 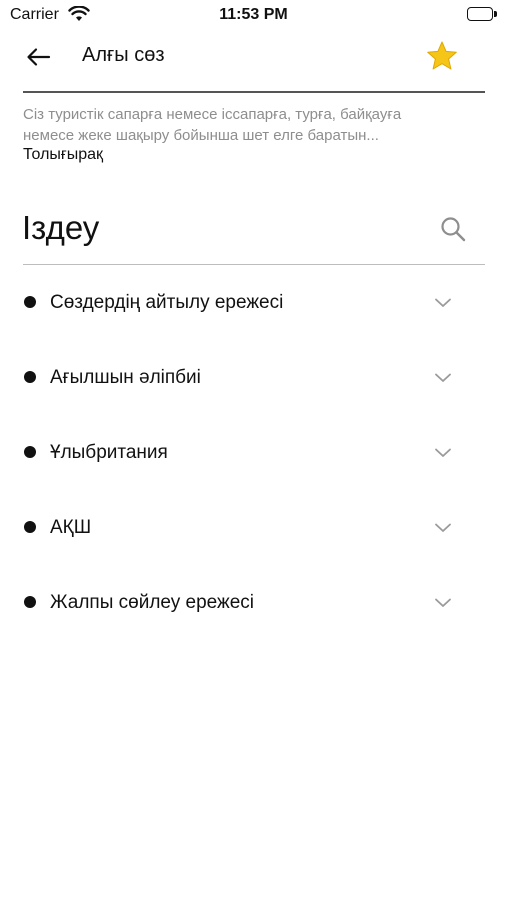 I want to click on page-title: Алғы сөз, so click(x=123, y=55).